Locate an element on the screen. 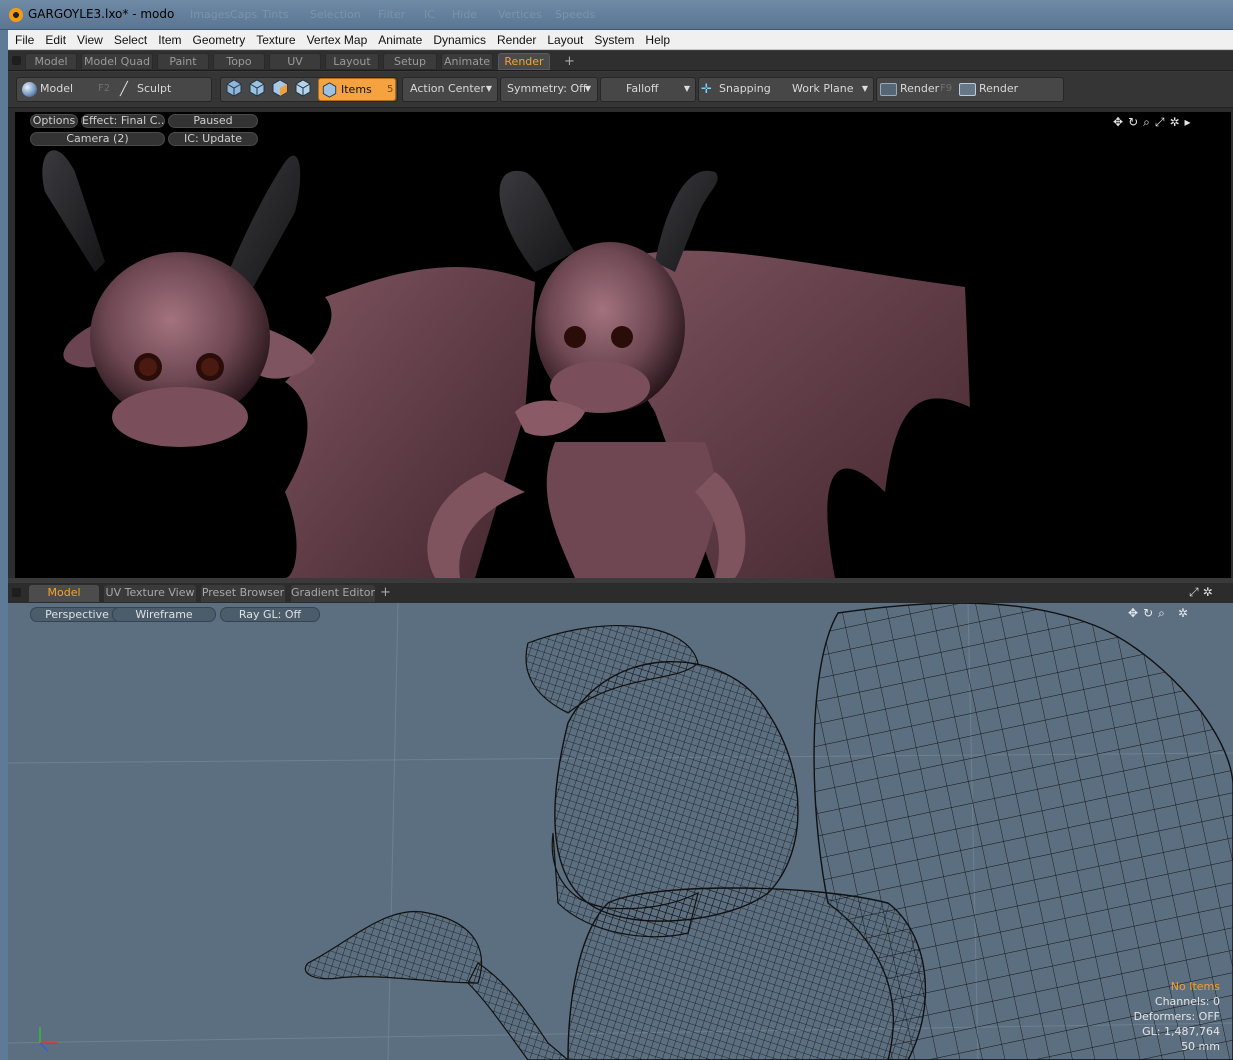  menu-texture: Texture is located at coordinates (275, 40).